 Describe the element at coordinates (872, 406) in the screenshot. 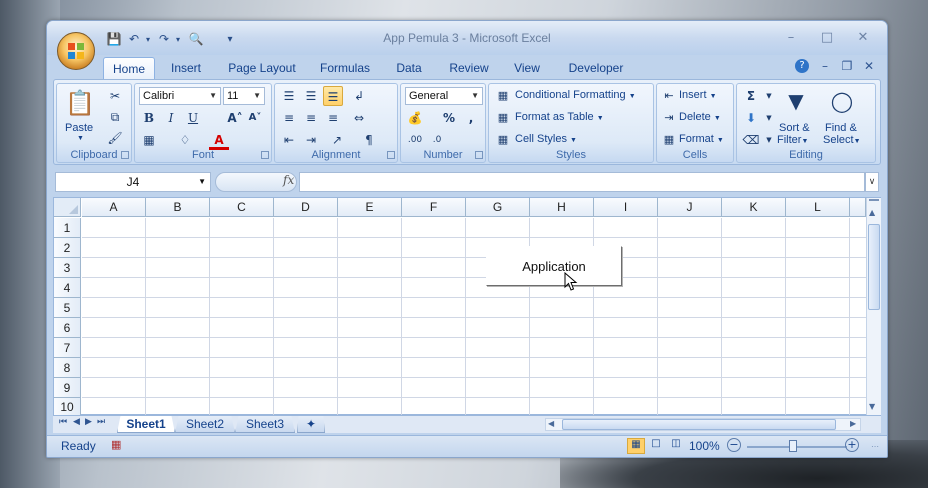

I see `scroll-down-icon: ▼` at that location.